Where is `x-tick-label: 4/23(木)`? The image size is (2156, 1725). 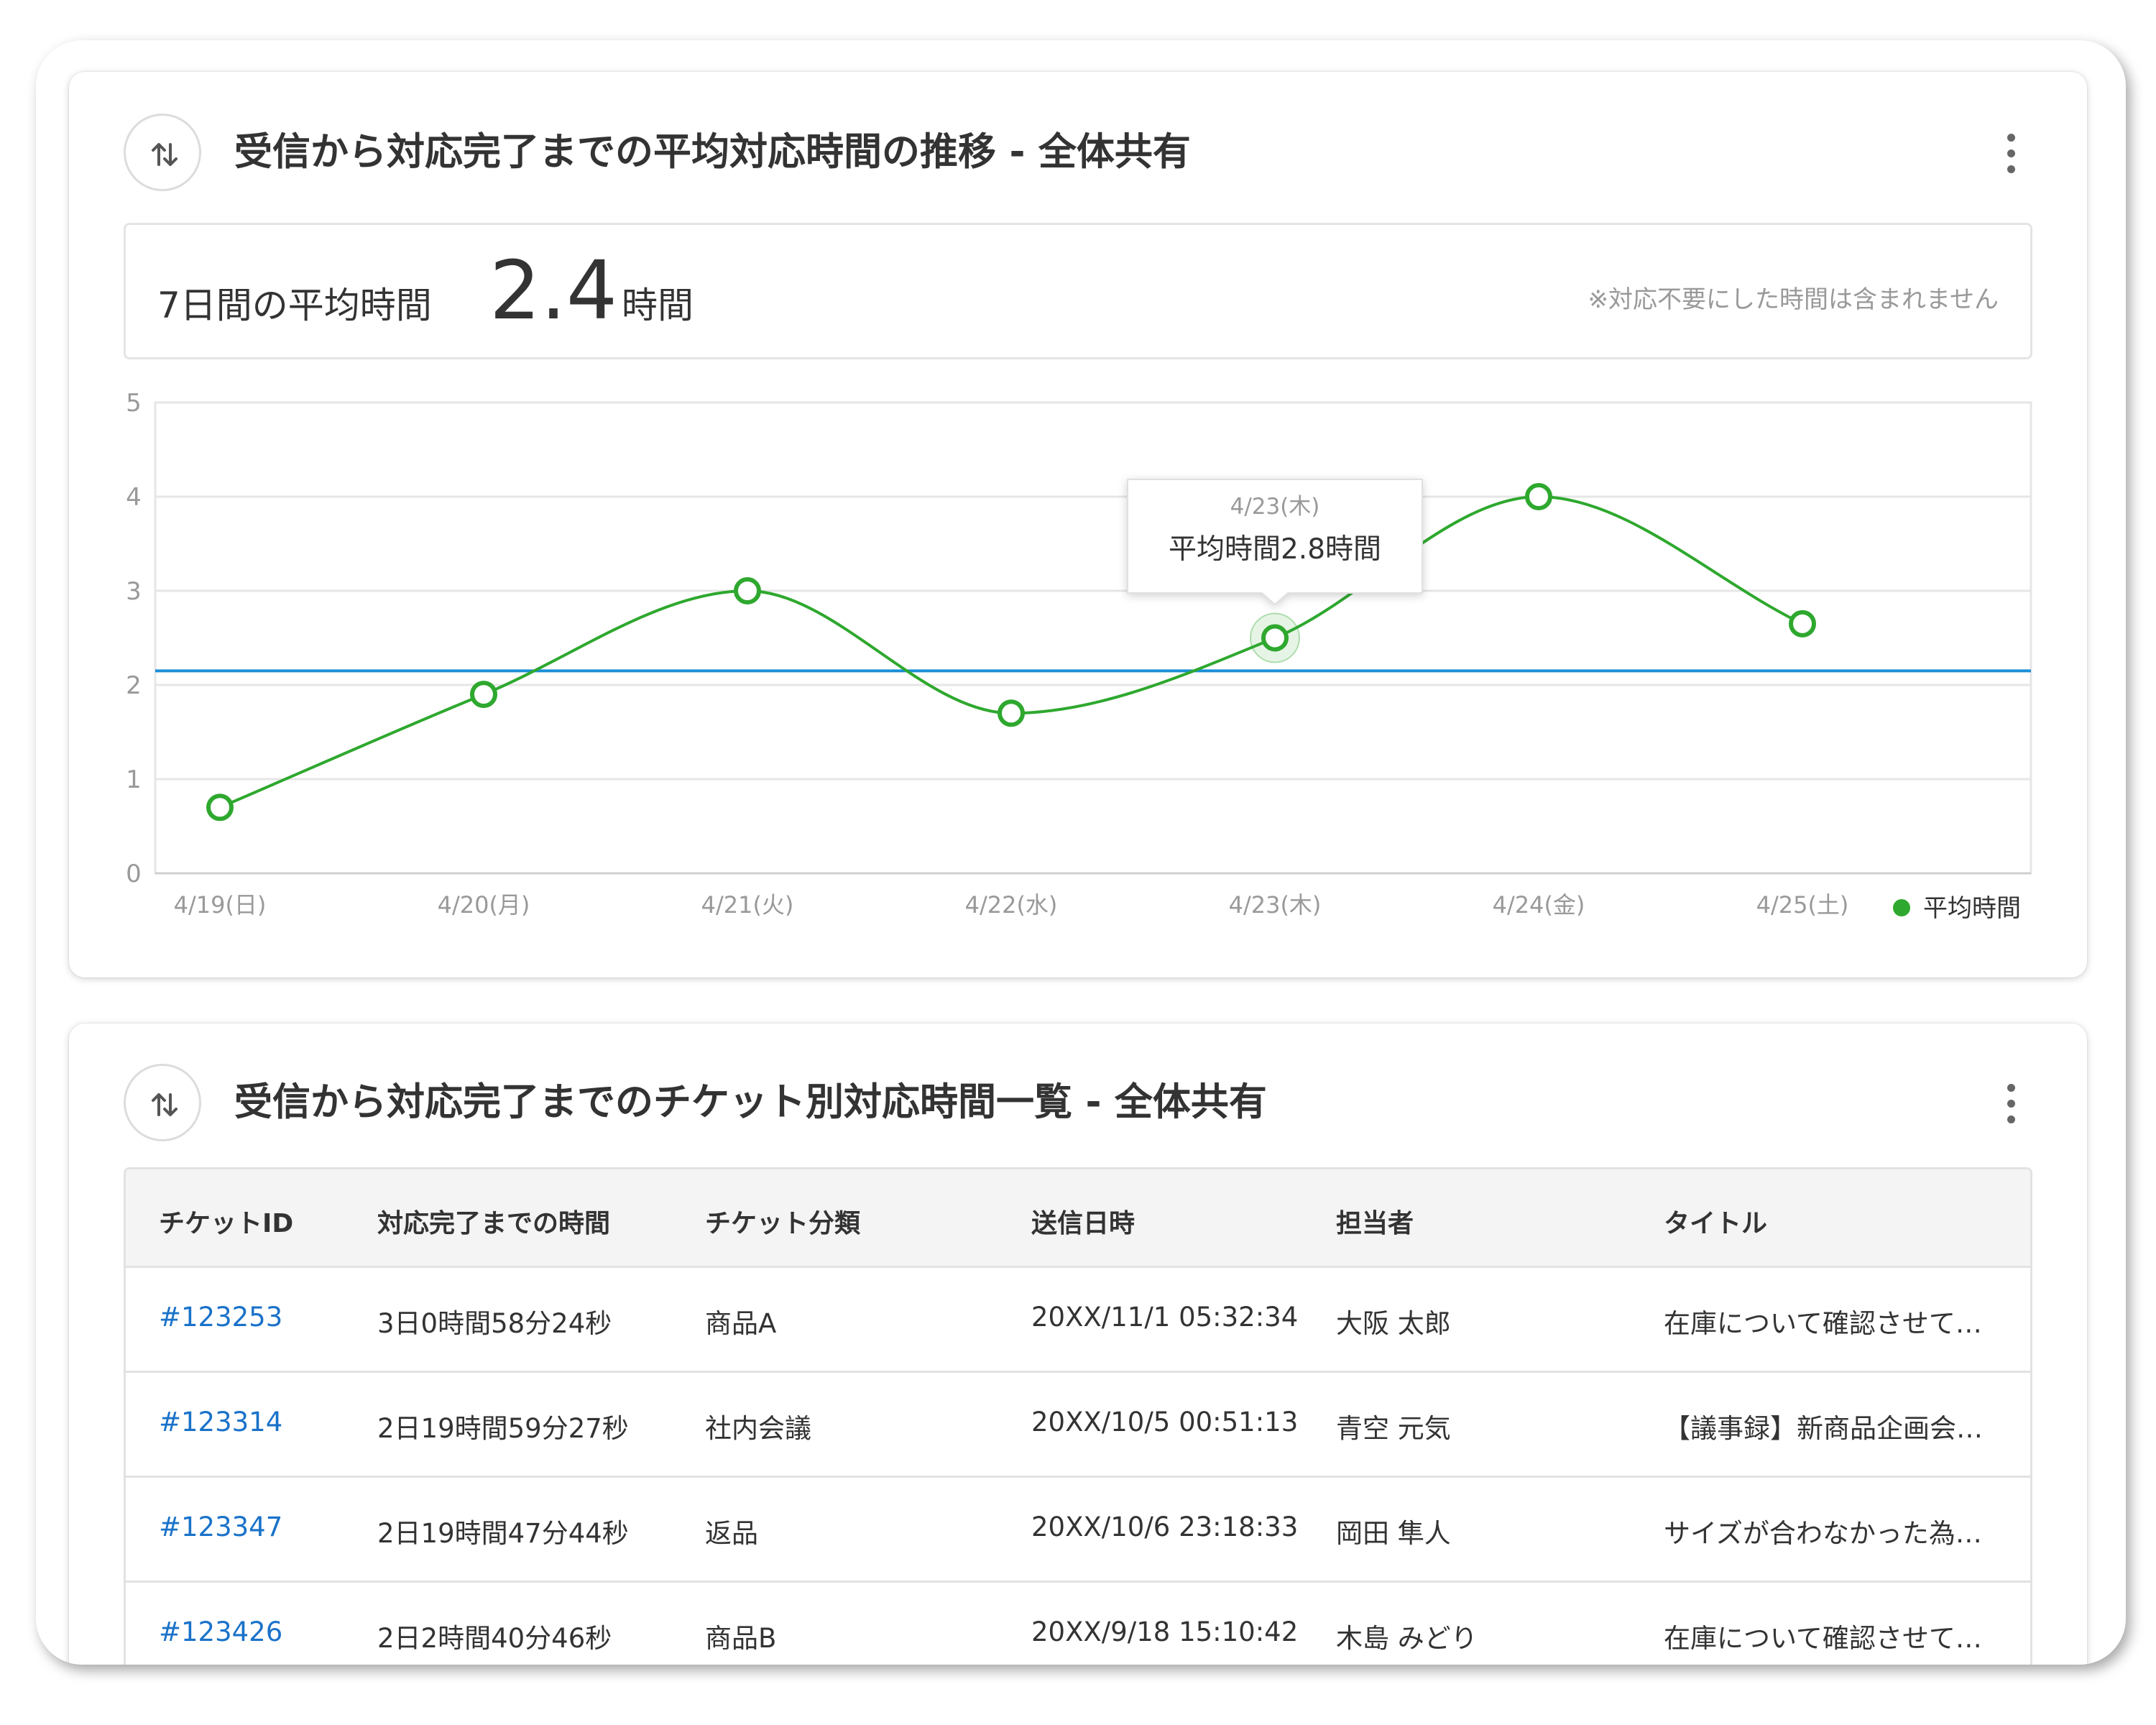
x-tick-label: 4/23(木) is located at coordinates (1276, 905).